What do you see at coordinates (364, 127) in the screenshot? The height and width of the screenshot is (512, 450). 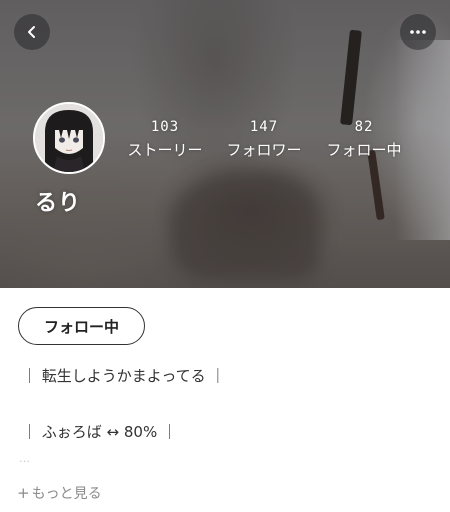 I see `stat-following-count: 82` at bounding box center [364, 127].